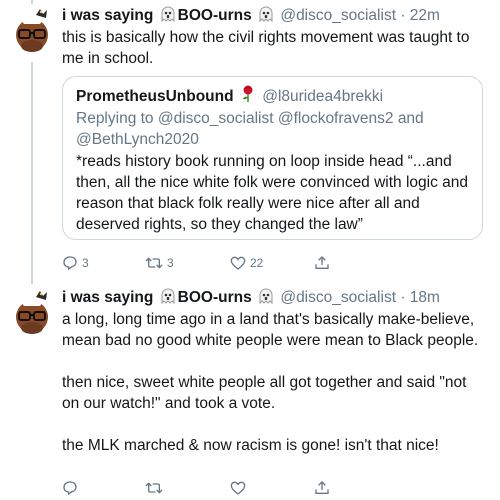  What do you see at coordinates (425, 297) in the screenshot?
I see `timestamp: 18m` at bounding box center [425, 297].